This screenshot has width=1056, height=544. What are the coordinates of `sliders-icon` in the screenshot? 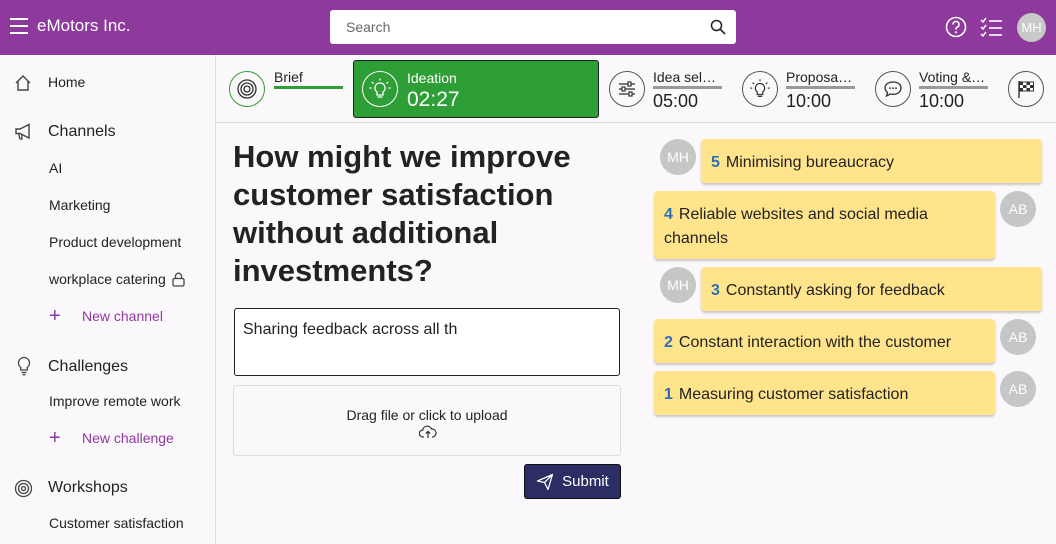 It's located at (627, 89).